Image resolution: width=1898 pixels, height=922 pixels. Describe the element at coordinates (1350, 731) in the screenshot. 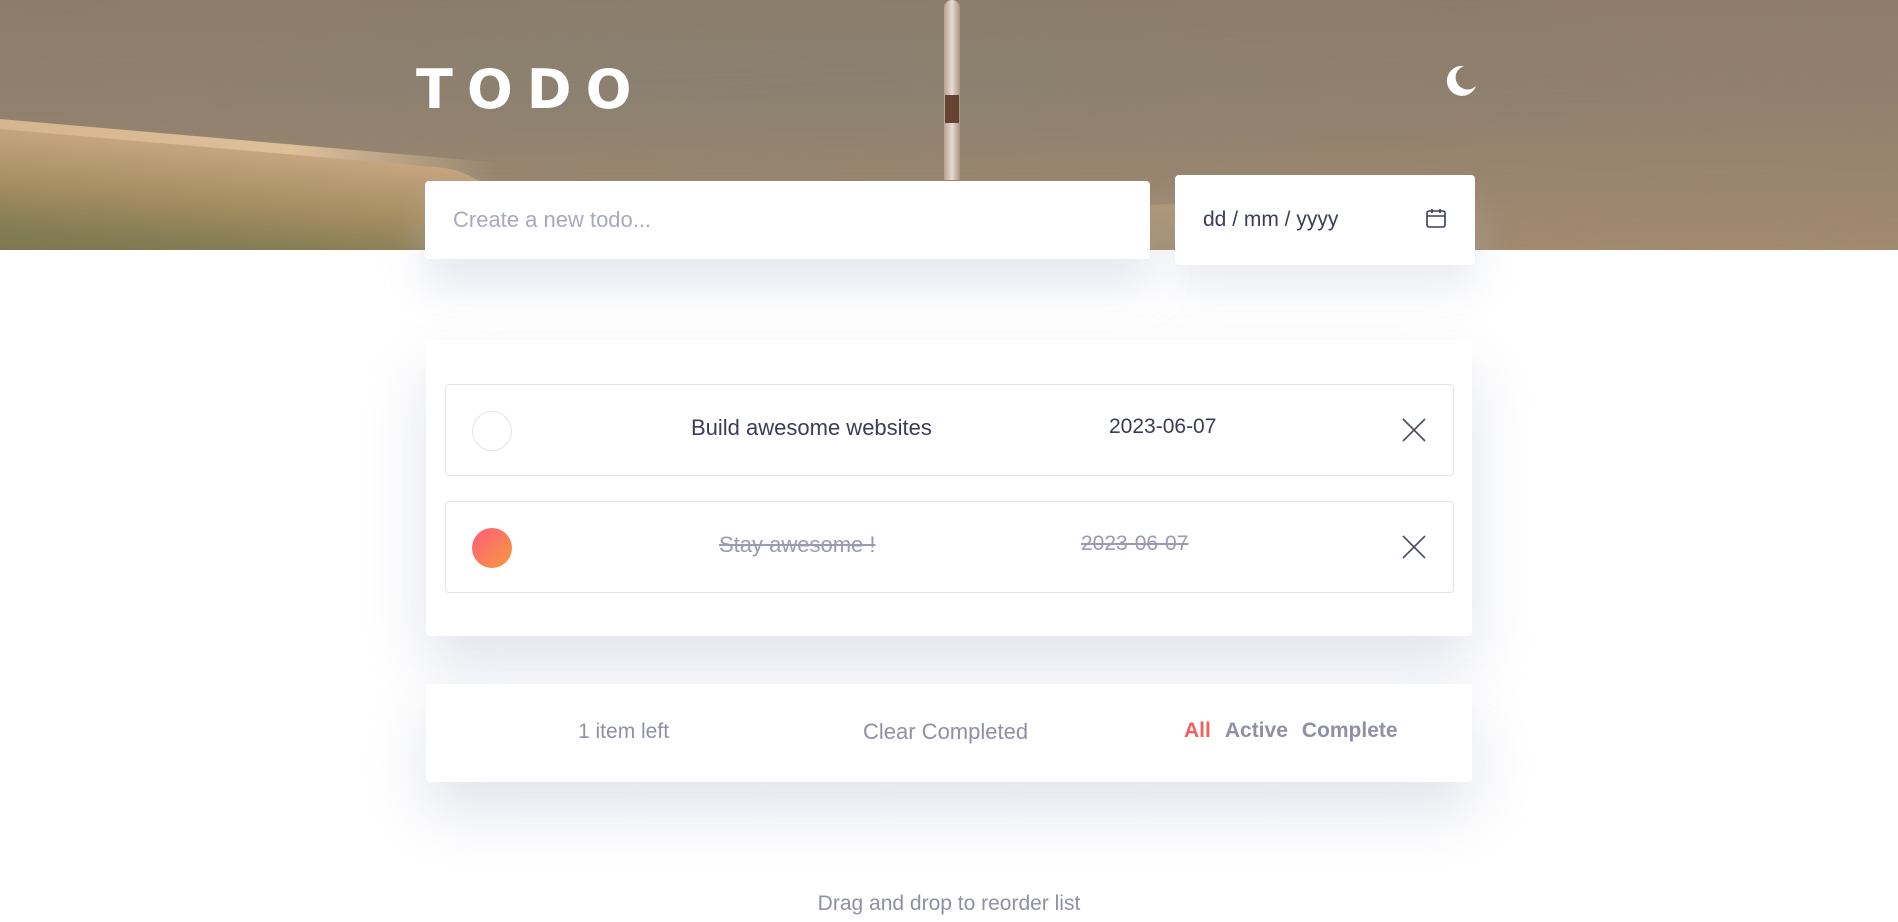

I see `filter-complete: Complete` at that location.